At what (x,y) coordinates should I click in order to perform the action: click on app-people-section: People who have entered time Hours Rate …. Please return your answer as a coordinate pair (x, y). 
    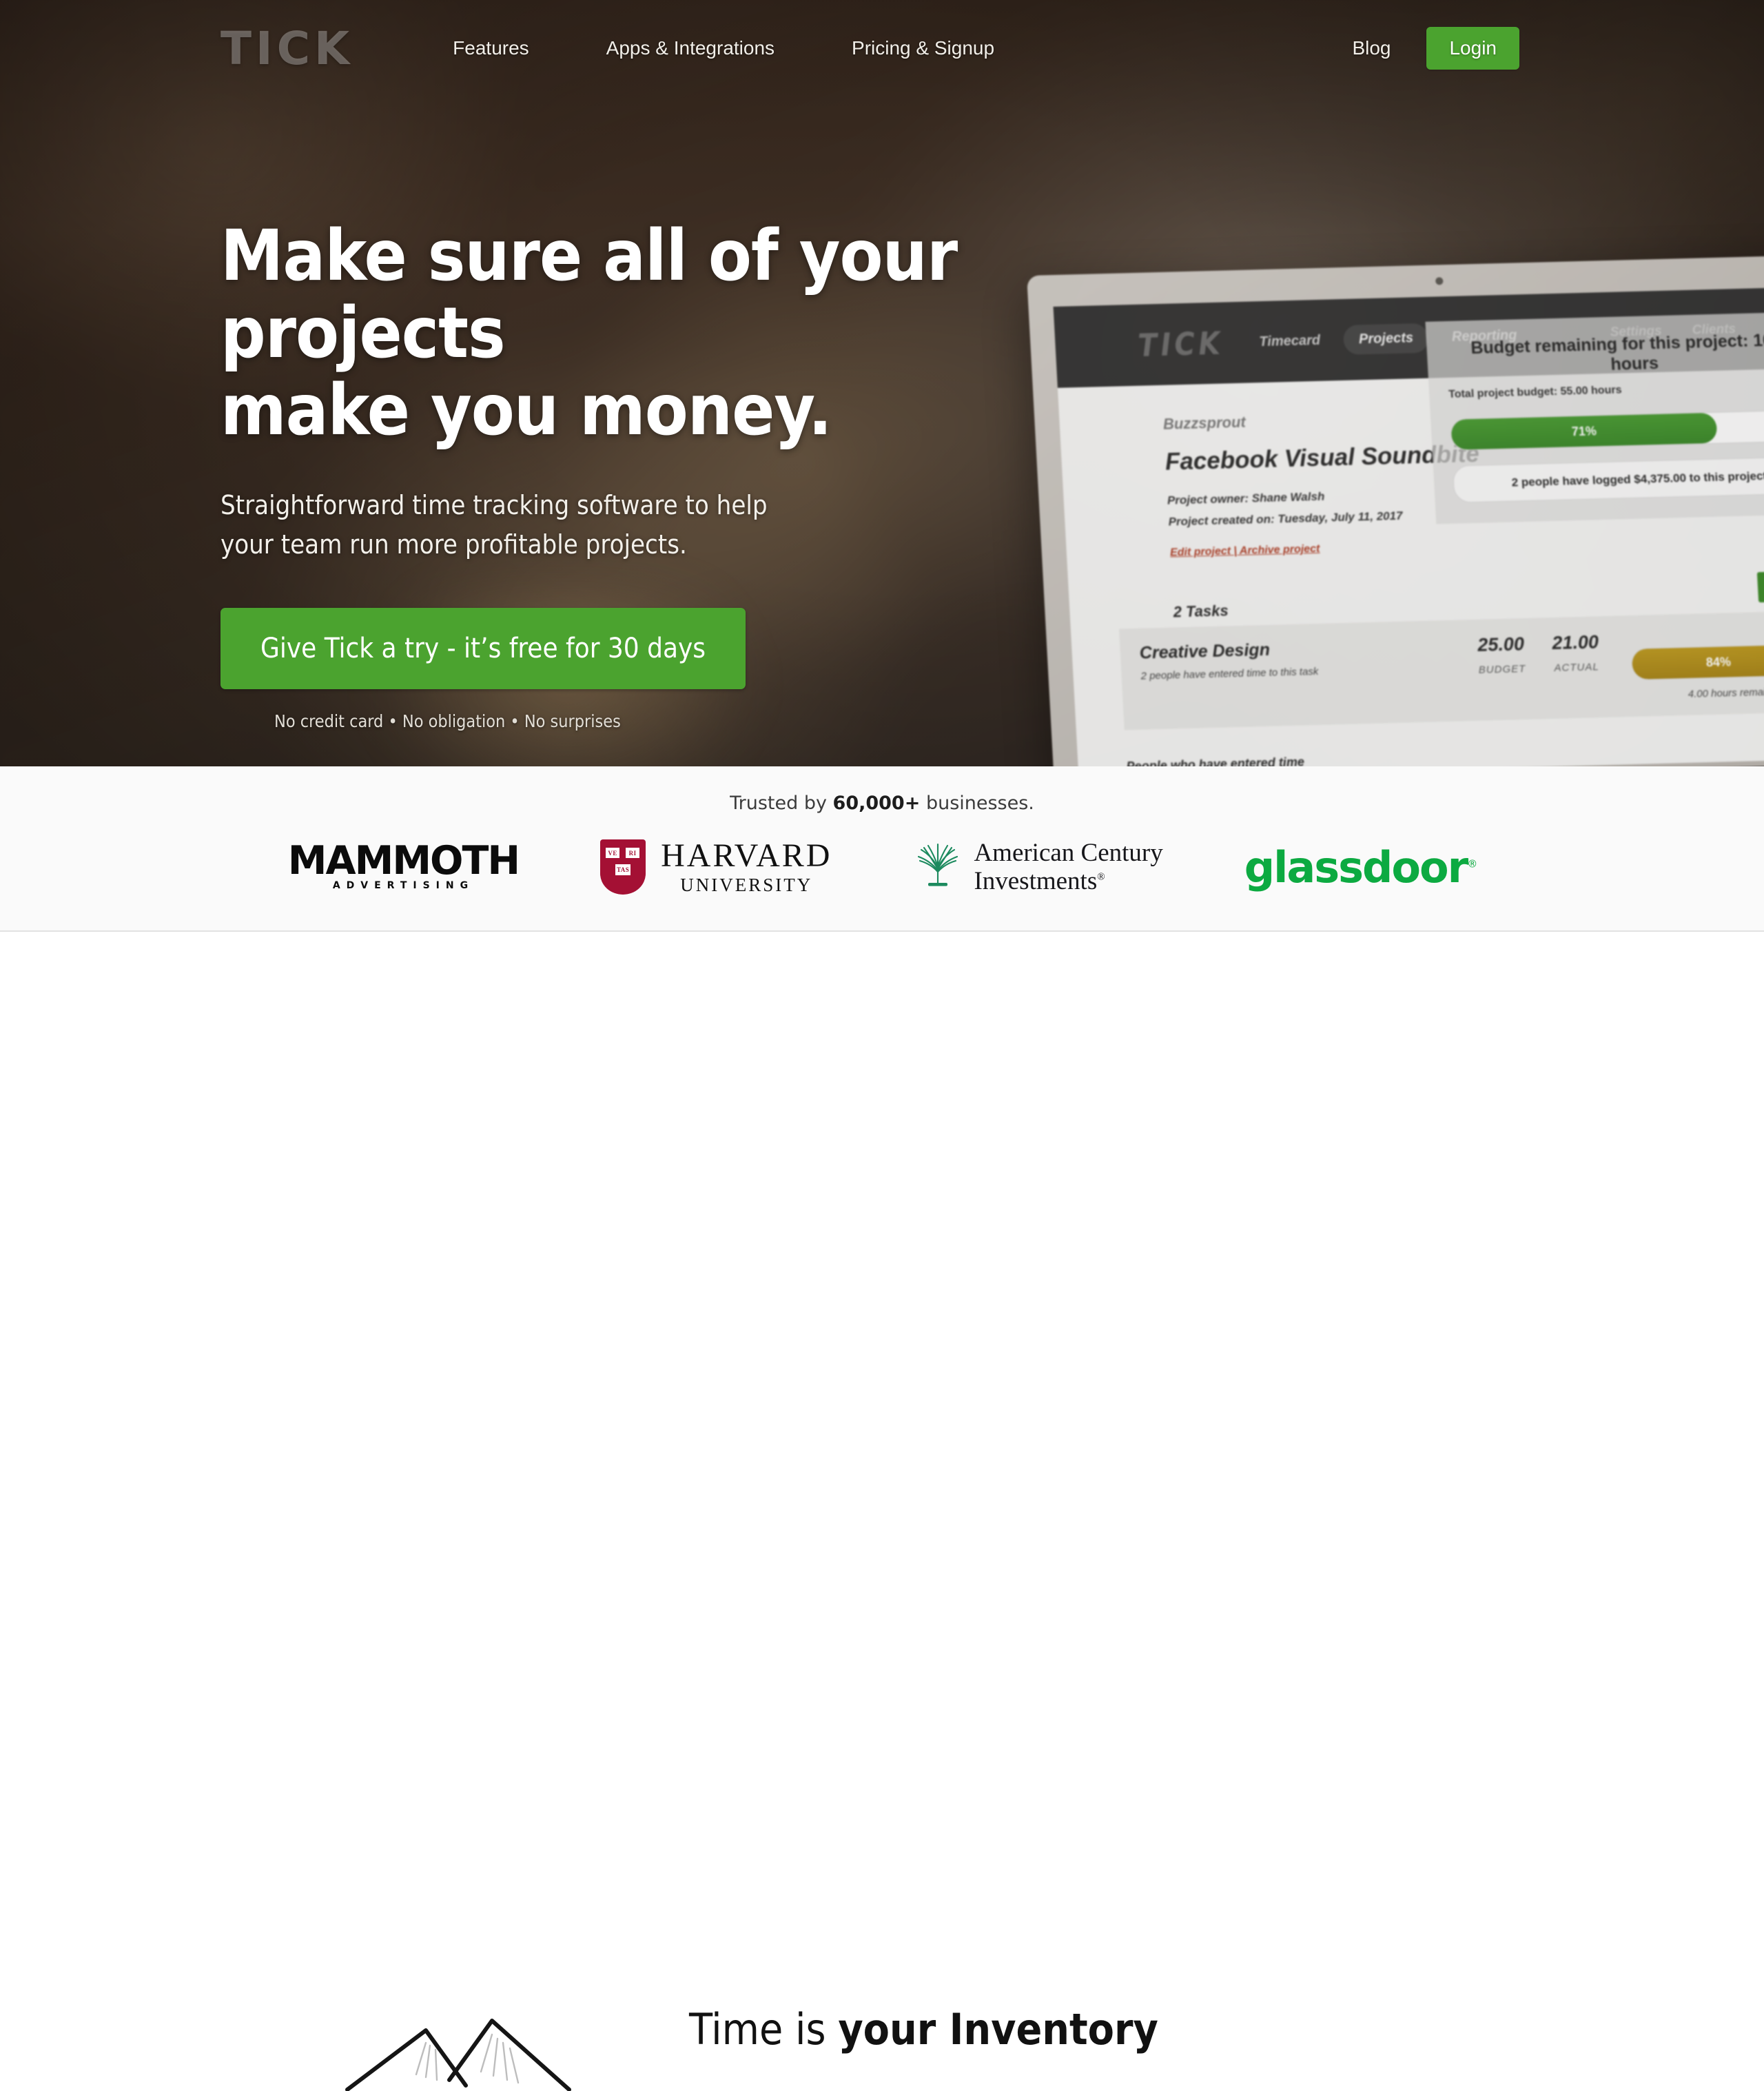
    Looking at the image, I should click on (1445, 753).